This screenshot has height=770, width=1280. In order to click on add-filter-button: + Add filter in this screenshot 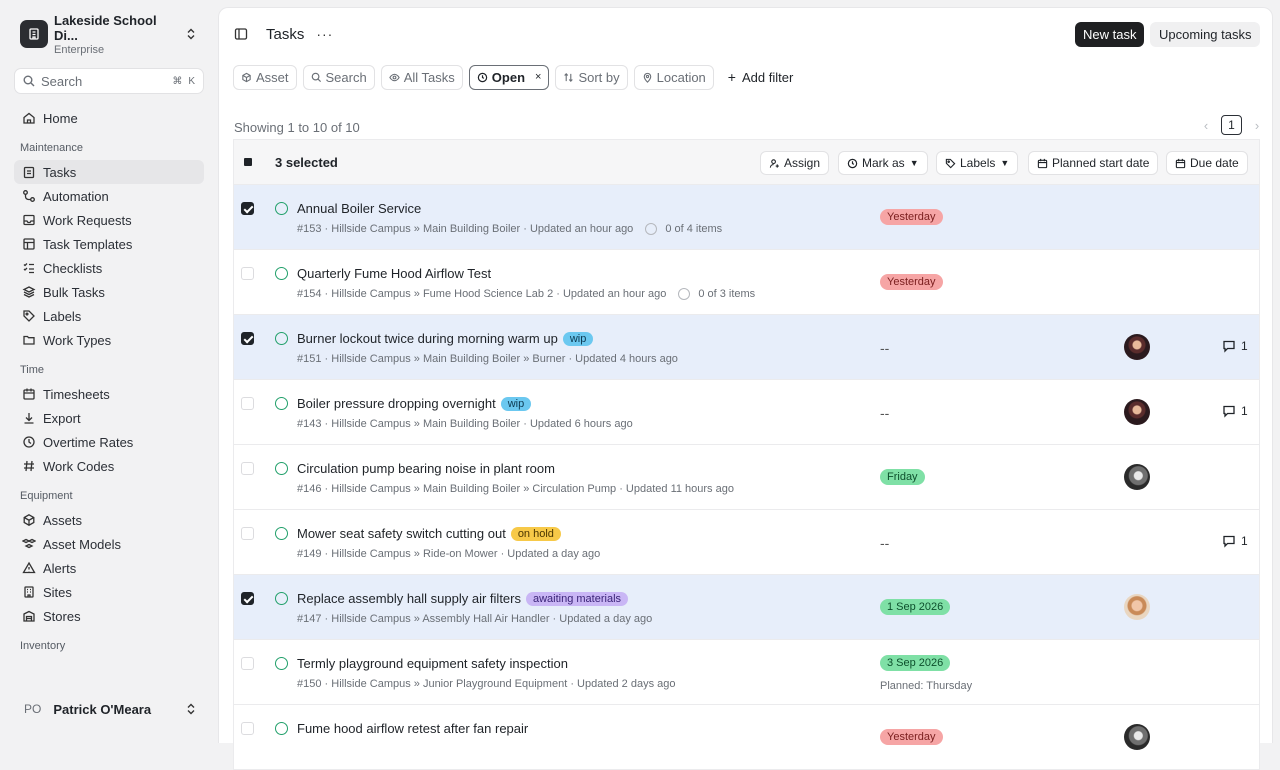, I will do `click(761, 77)`.